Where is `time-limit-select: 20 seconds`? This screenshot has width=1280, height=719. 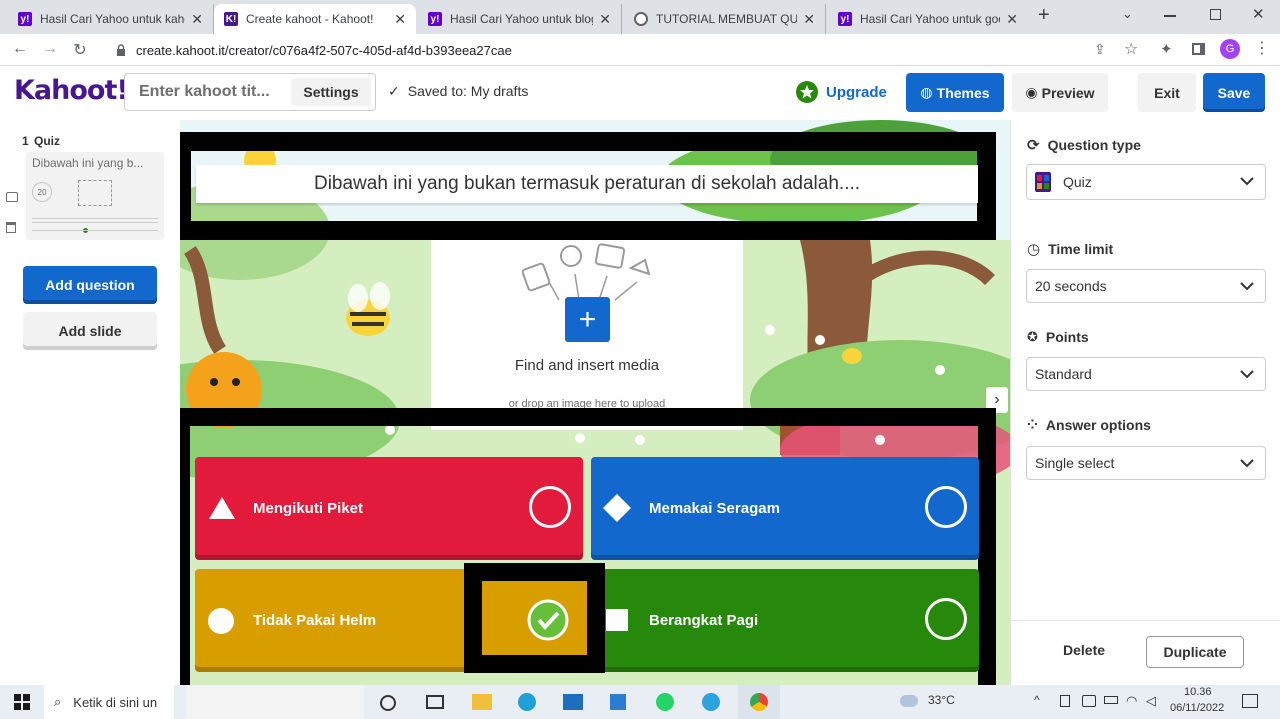 time-limit-select: 20 seconds is located at coordinates (1146, 286).